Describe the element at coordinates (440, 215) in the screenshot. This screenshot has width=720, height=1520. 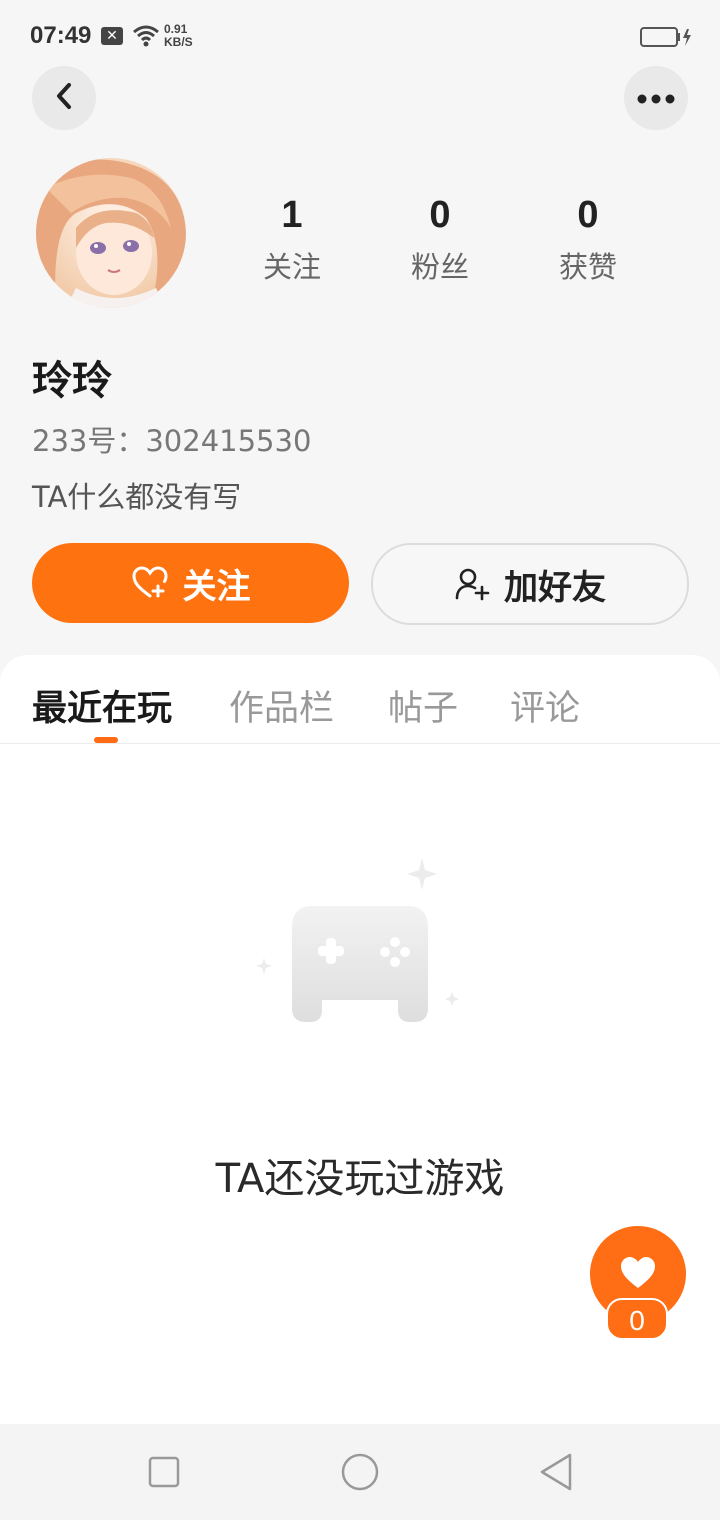
I see `stat-fans-count: 0` at that location.